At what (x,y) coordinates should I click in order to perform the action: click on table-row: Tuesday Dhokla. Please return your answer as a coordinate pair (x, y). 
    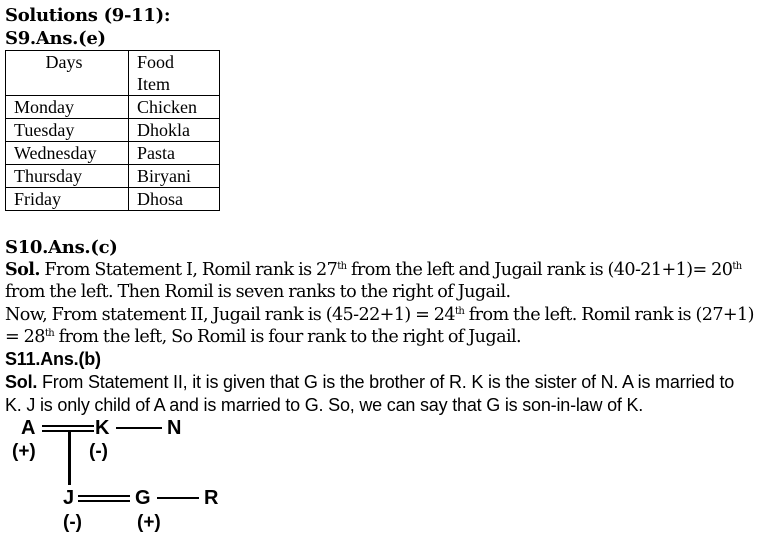
    Looking at the image, I should click on (112, 130).